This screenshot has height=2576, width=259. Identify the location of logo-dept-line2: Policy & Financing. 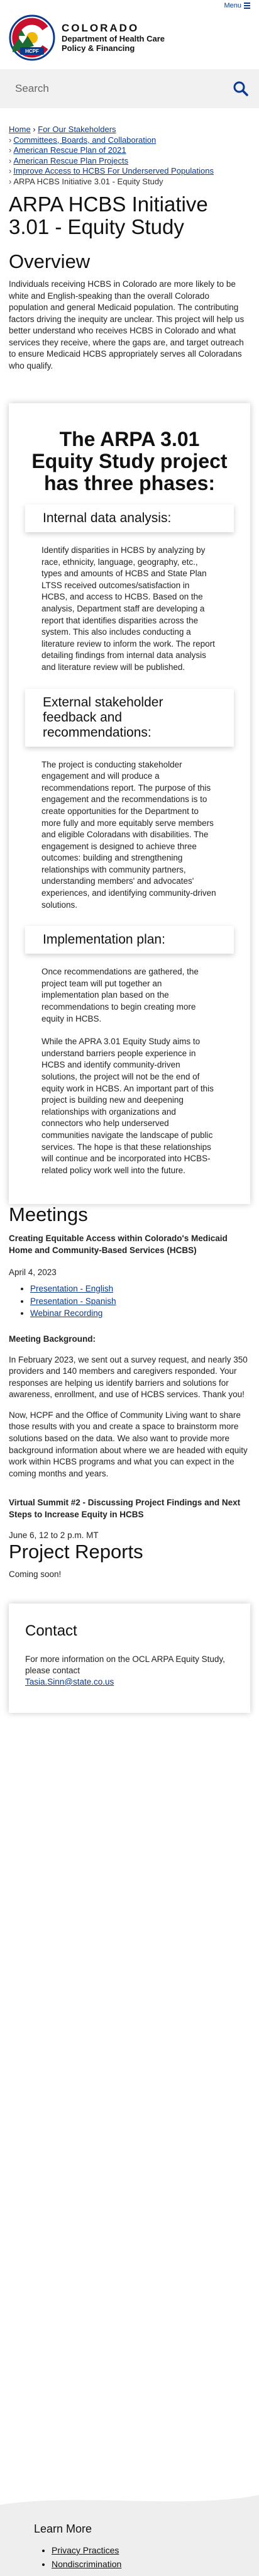
(99, 48).